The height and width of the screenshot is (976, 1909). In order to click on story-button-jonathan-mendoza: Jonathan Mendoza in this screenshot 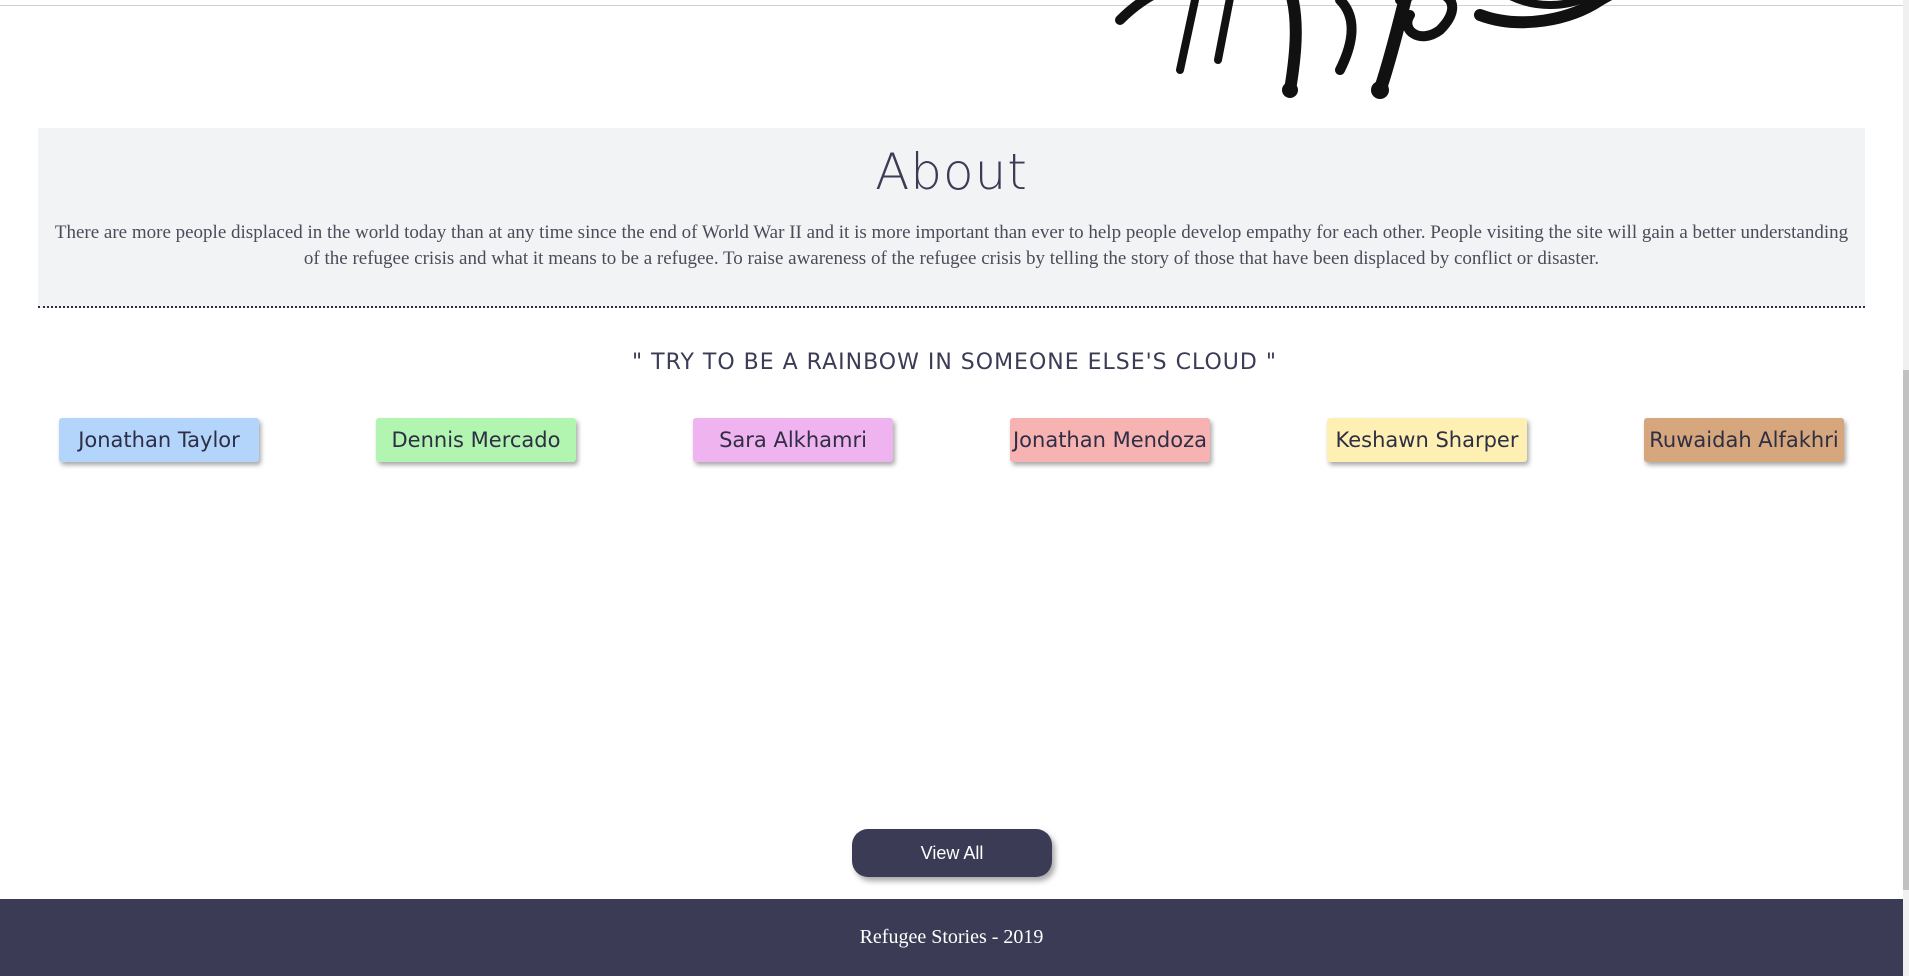, I will do `click(1110, 440)`.